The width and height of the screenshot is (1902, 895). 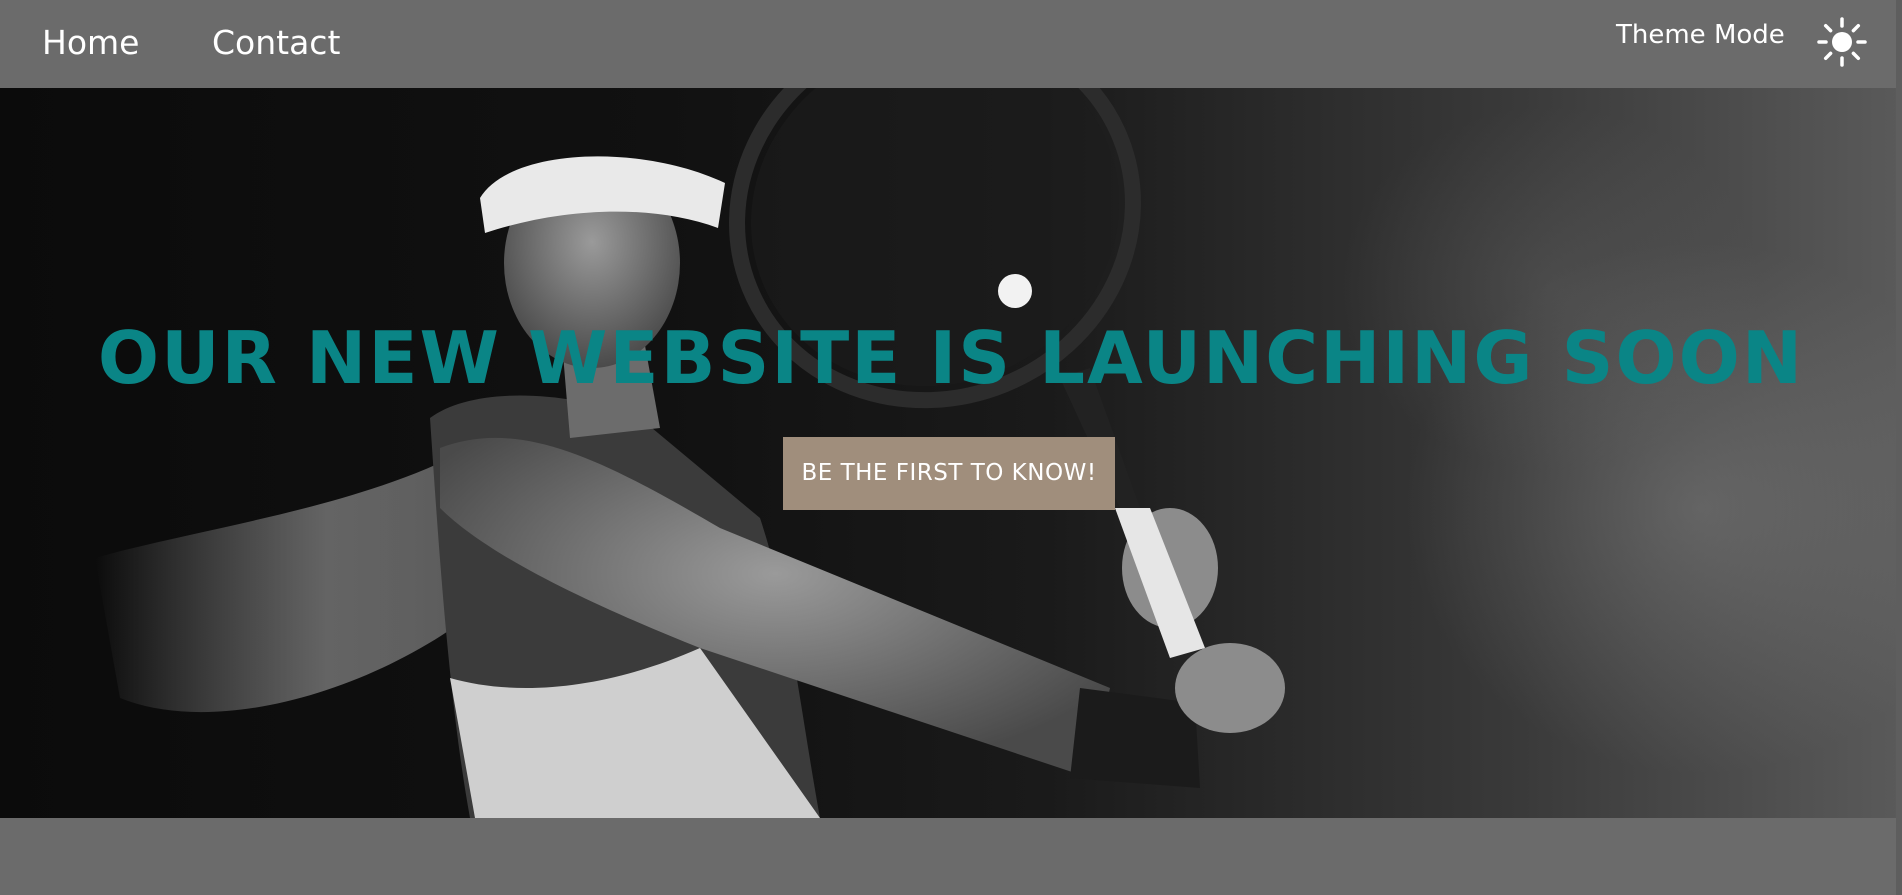 I want to click on page-scrollbar, so click(x=1899, y=447).